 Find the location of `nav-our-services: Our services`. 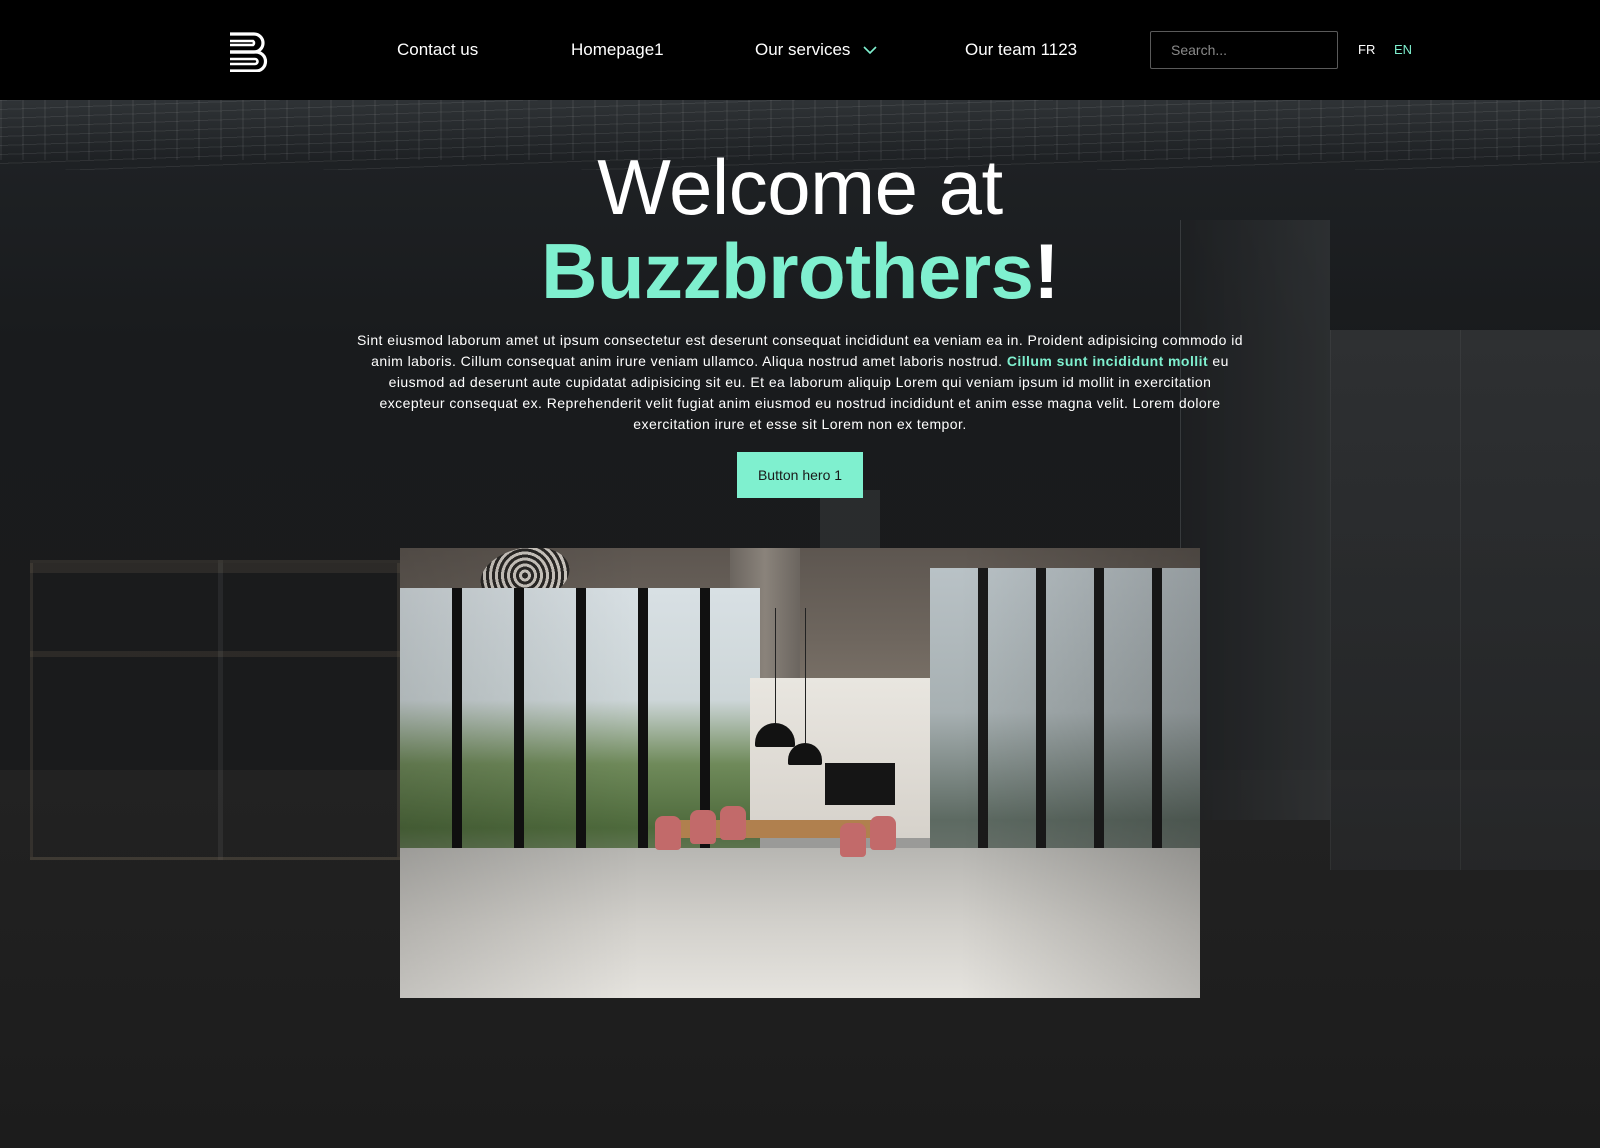

nav-our-services: Our services is located at coordinates (816, 50).